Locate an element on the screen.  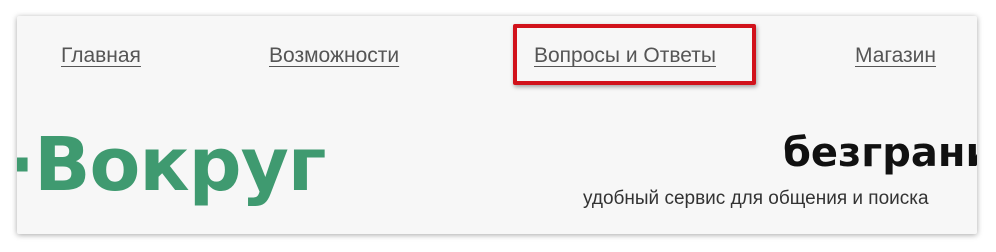
nav-link-home: Главная is located at coordinates (101, 56).